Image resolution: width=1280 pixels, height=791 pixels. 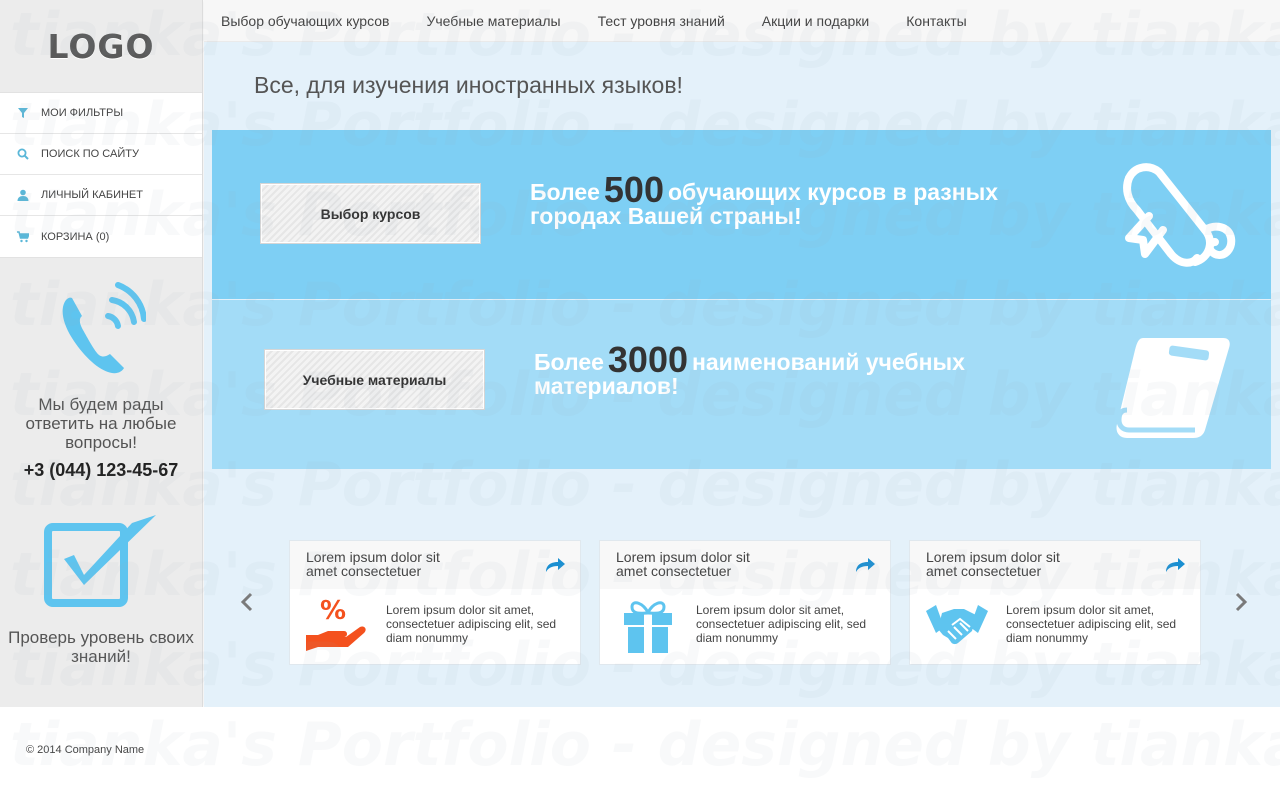 What do you see at coordinates (1241, 602) in the screenshot?
I see `carousel-next-icon` at bounding box center [1241, 602].